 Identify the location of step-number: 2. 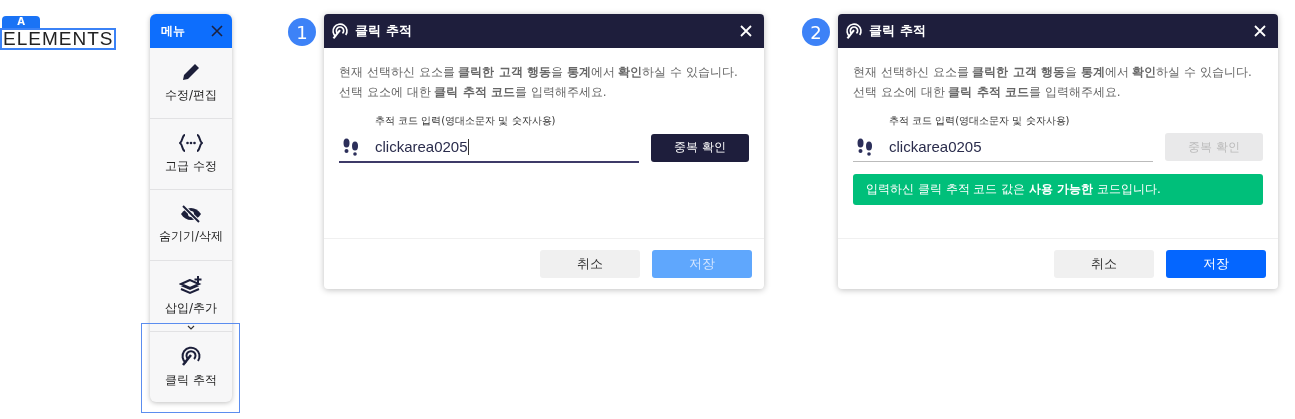
(816, 32).